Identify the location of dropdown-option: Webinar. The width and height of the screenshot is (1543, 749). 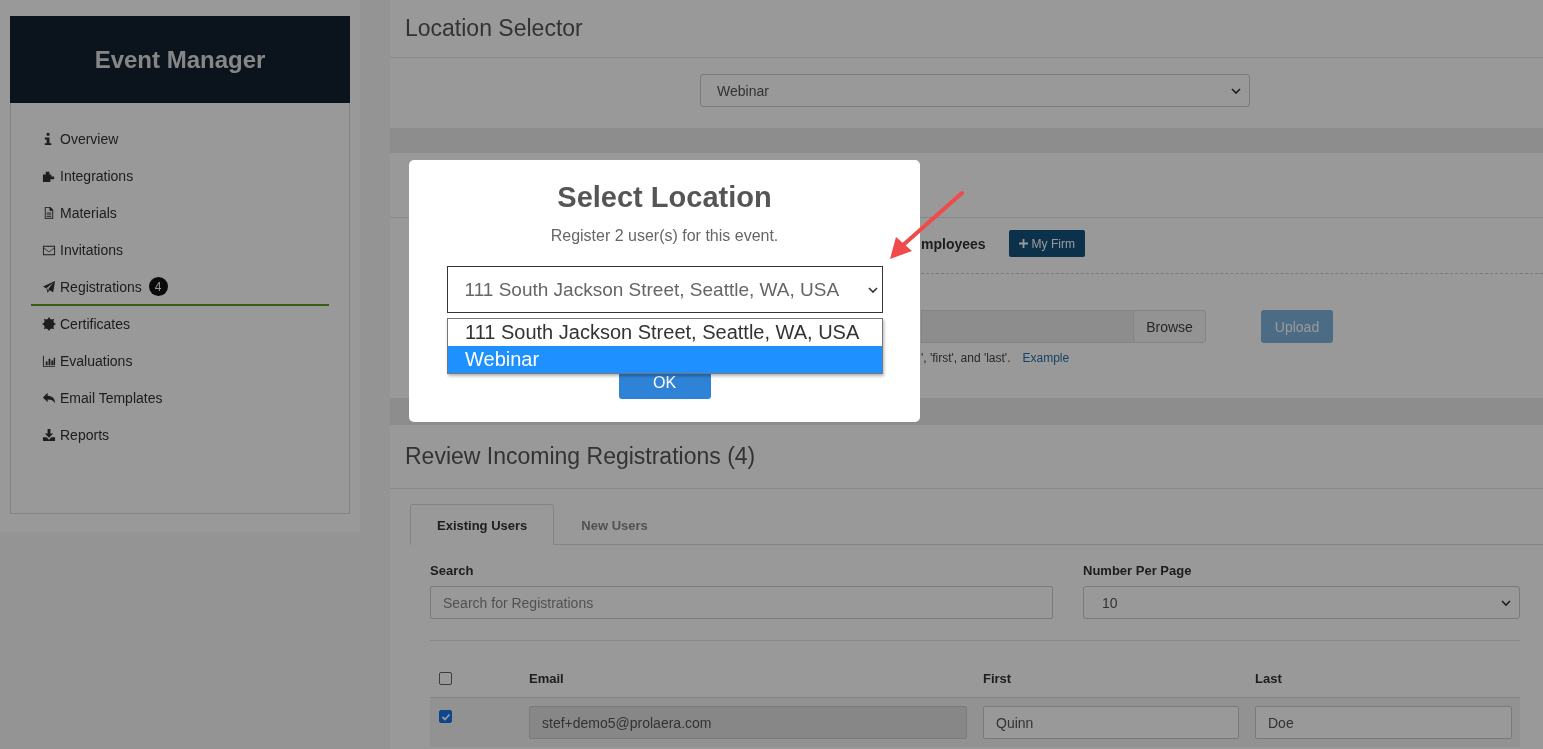
(665, 359).